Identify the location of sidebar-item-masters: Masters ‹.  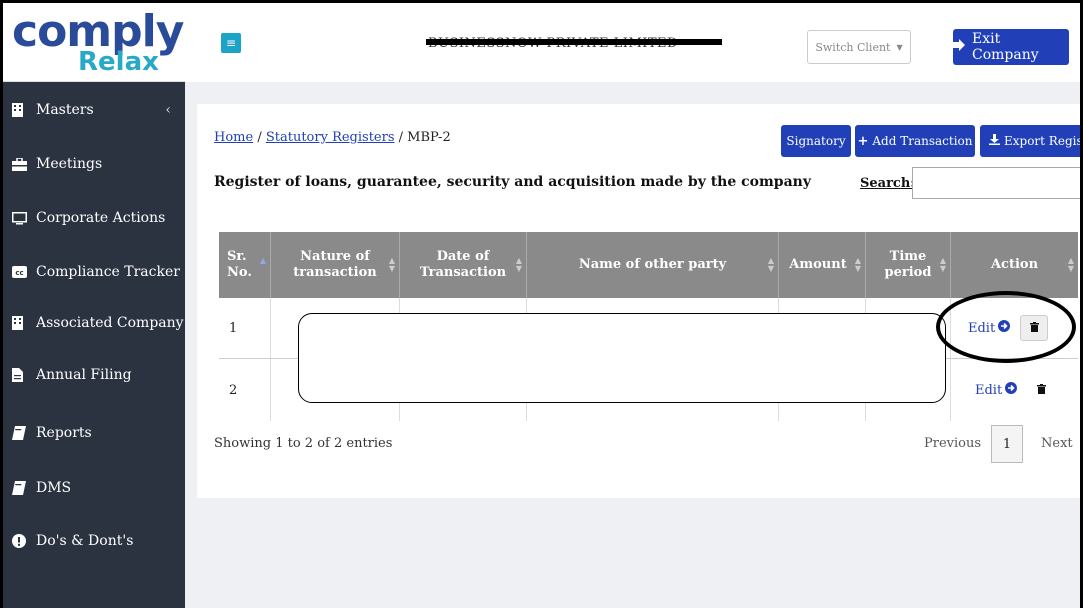
(92, 110).